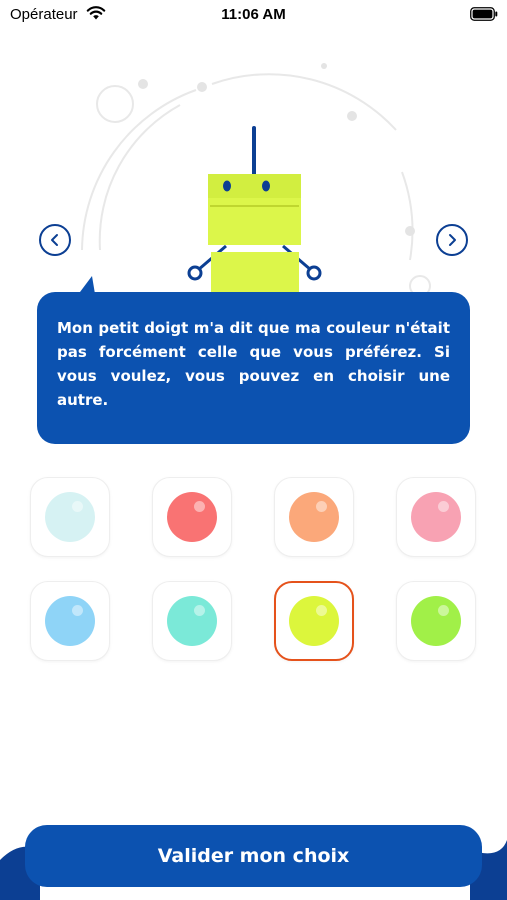  I want to click on next-button, so click(452, 240).